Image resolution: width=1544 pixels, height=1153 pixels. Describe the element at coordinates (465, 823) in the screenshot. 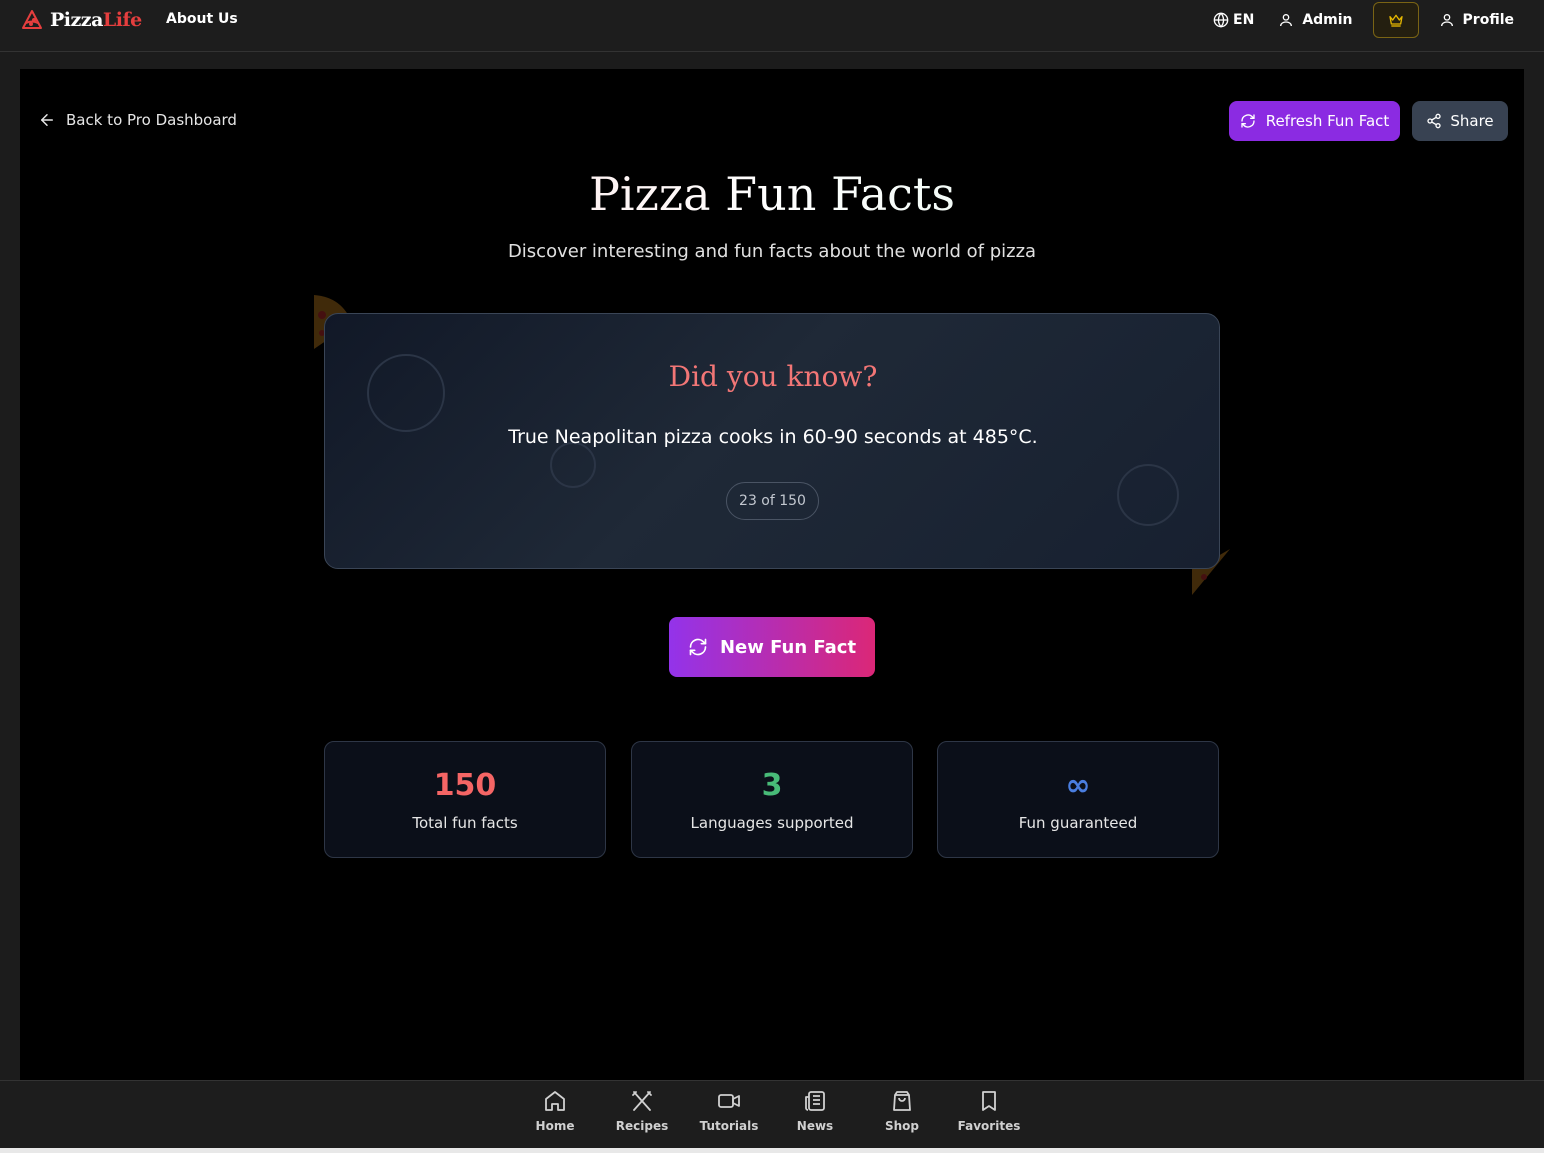

I see `stat-label: Total fun facts` at that location.